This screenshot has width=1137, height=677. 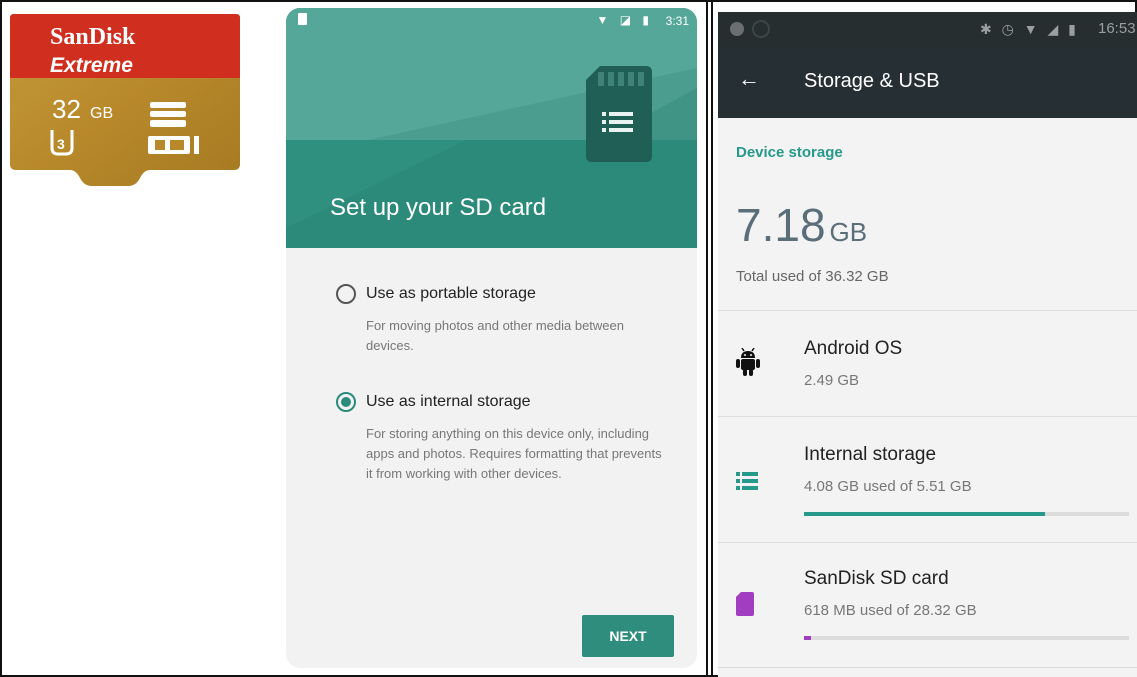 I want to click on option-label: Use as portable storage, so click(x=451, y=293).